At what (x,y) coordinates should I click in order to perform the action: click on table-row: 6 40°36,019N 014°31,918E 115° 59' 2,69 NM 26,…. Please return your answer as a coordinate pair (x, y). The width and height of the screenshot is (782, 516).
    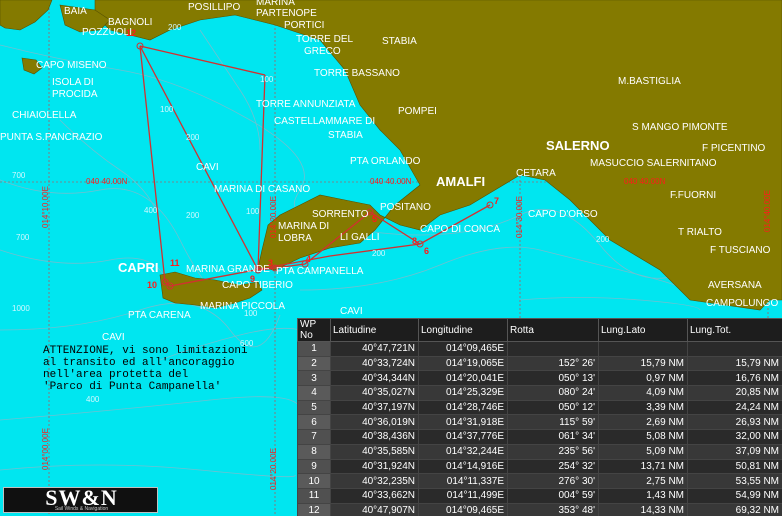
    Looking at the image, I should click on (539, 422).